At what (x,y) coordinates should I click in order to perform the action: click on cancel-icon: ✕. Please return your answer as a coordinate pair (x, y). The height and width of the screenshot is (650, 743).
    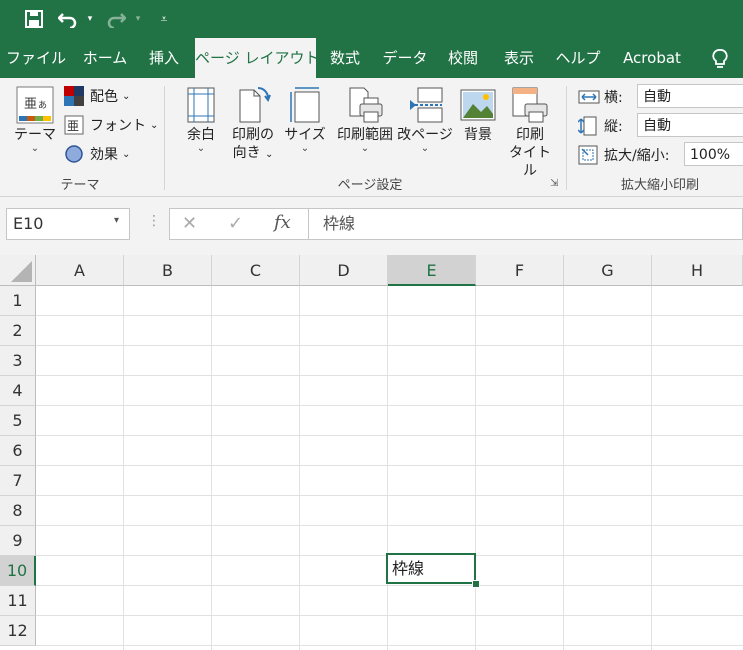
    Looking at the image, I should click on (189, 223).